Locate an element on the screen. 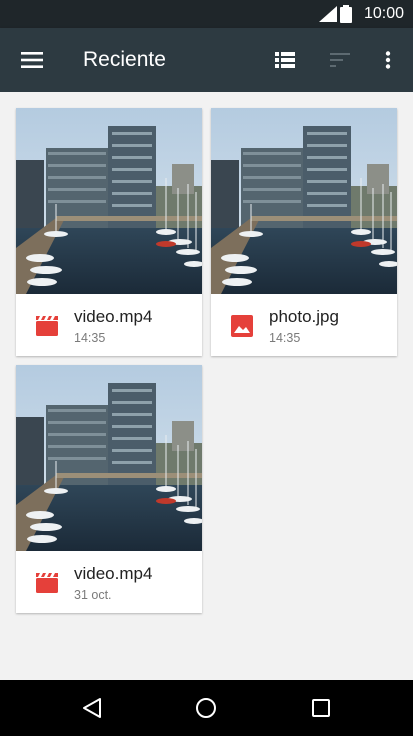 This screenshot has height=736, width=413. sort-icon is located at coordinates (340, 60).